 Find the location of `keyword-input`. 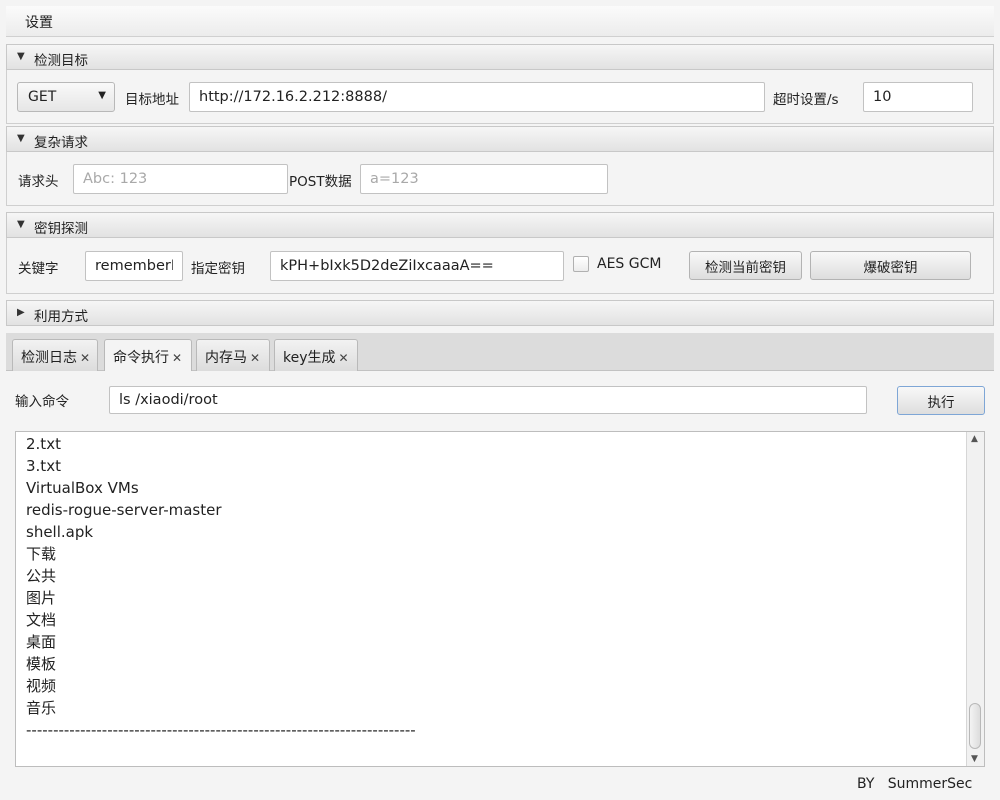

keyword-input is located at coordinates (134, 266).